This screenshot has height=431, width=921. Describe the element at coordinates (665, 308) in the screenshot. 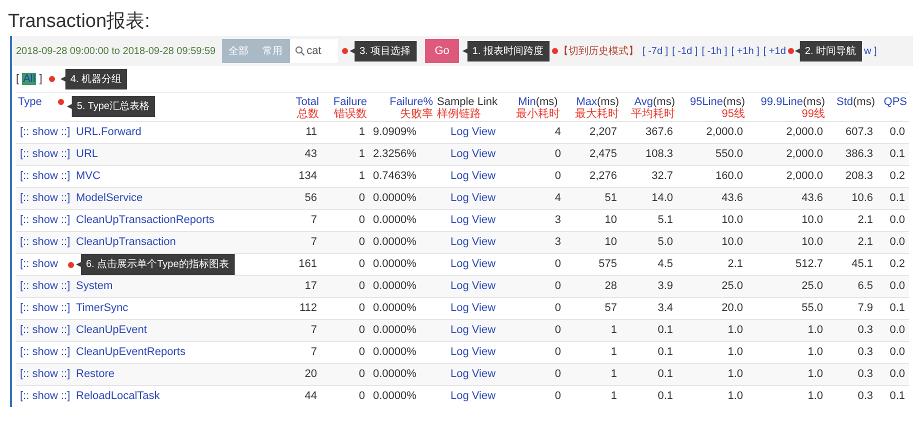

I see `table-cell: 3.4` at that location.